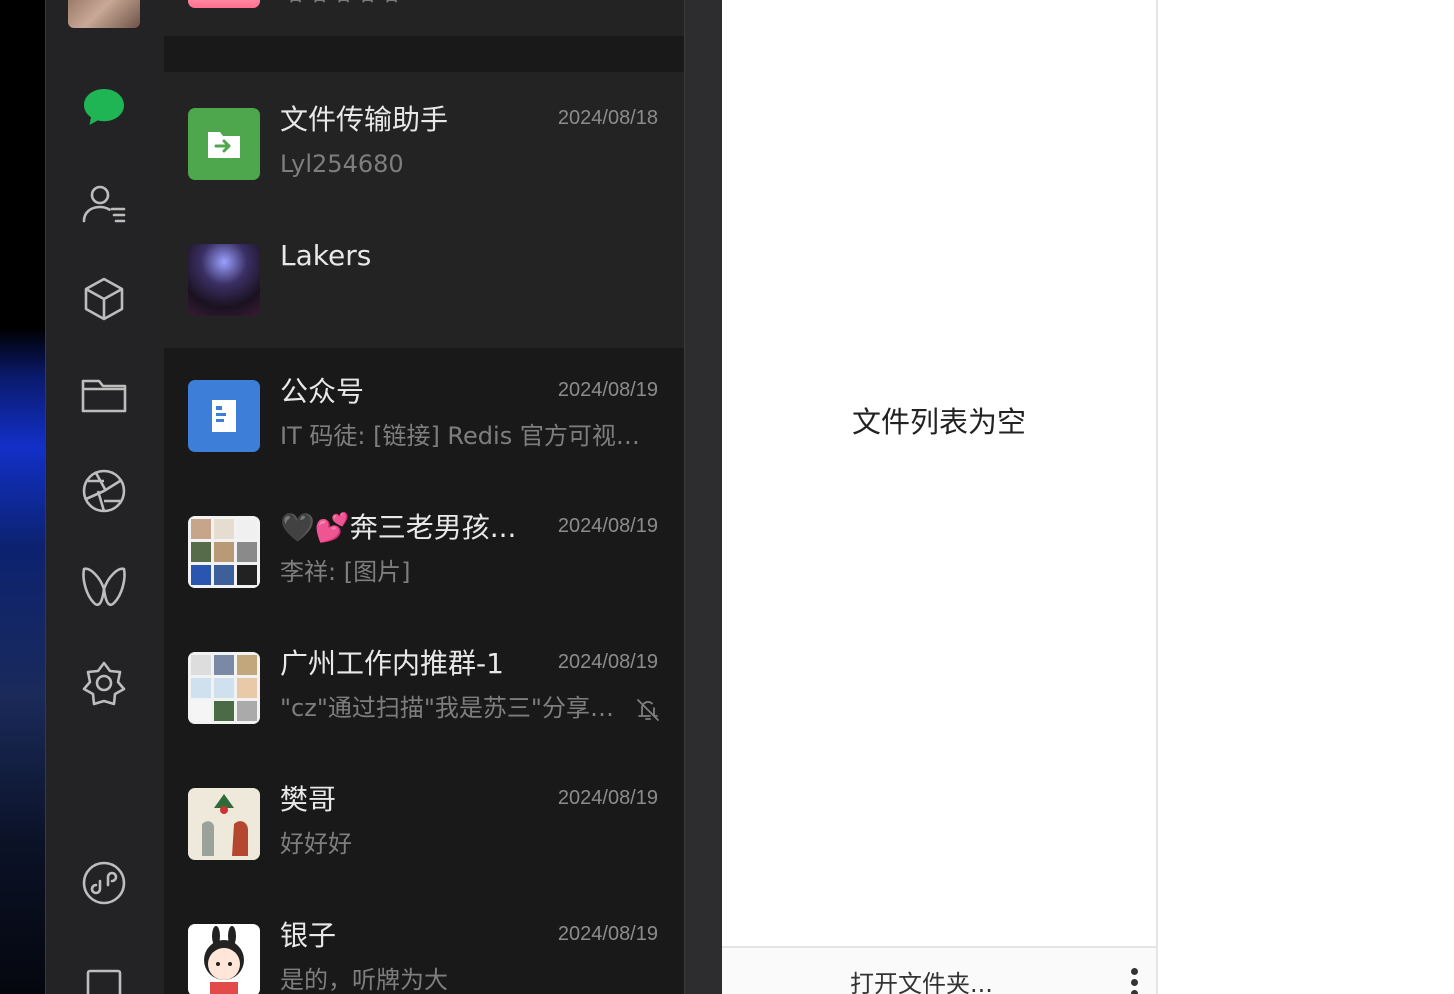  I want to click on chat-item-lakers: Lakers, so click(424, 278).